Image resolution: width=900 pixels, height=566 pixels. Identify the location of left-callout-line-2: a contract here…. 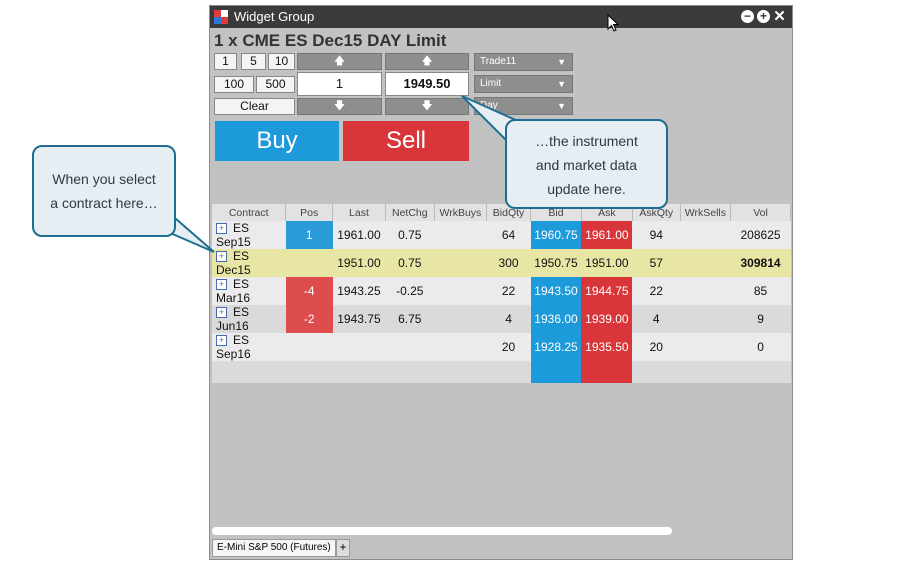
(104, 203).